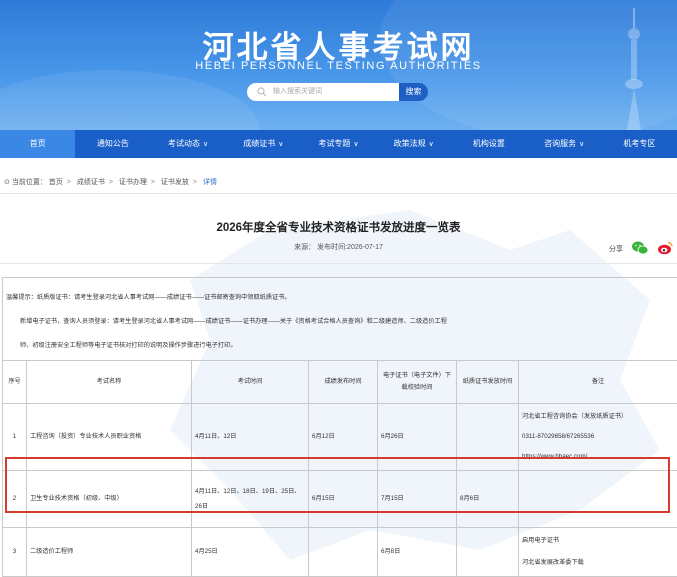  I want to click on breadcrumb-prefix: 当前位置：, so click(29, 182).